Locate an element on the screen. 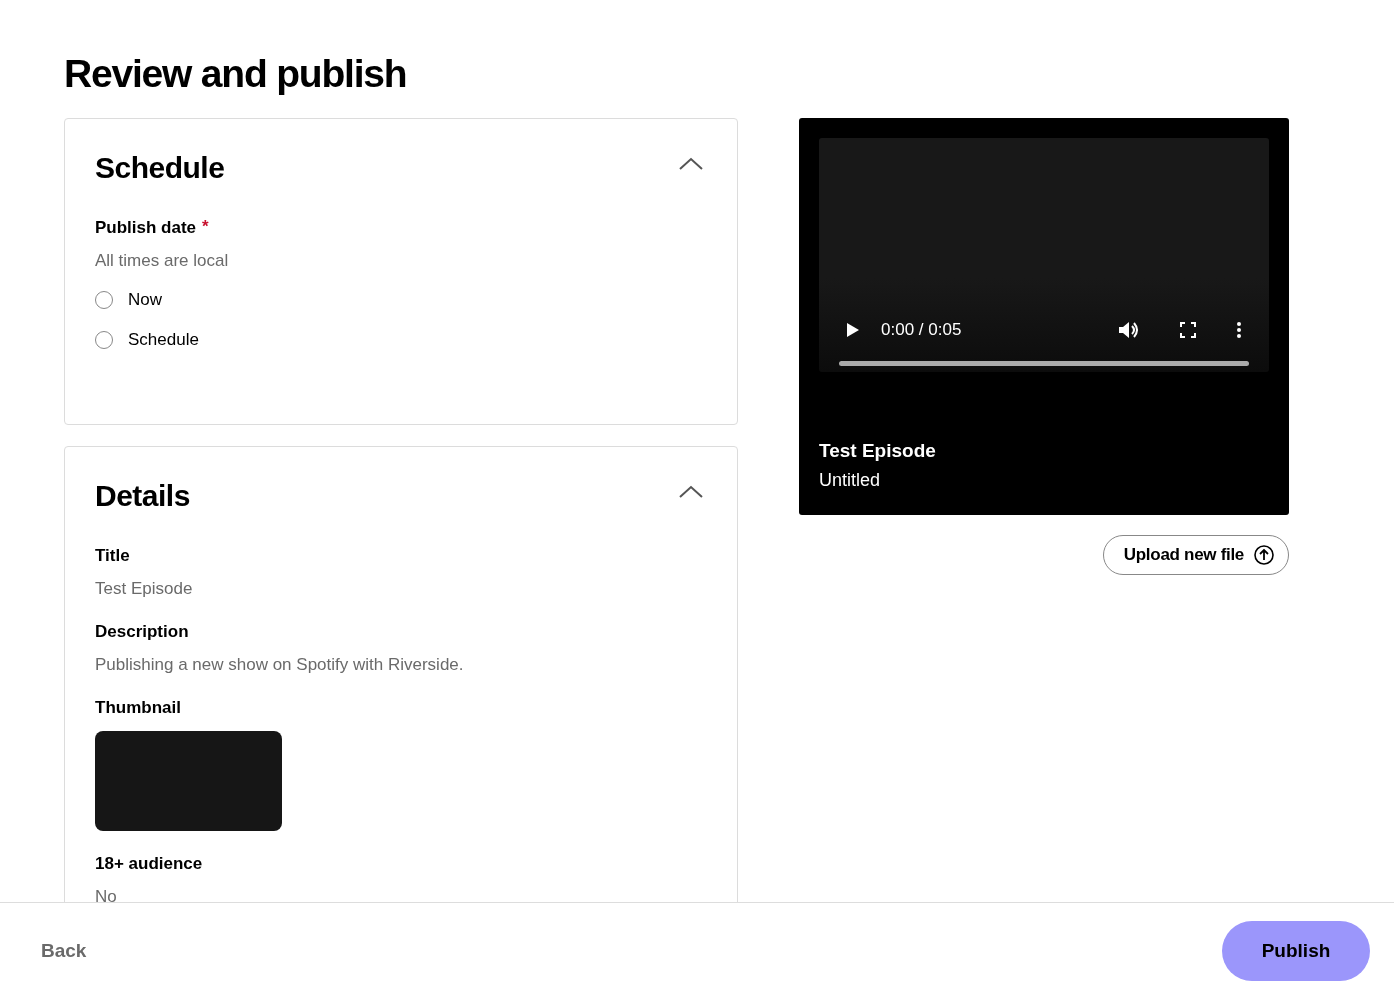 This screenshot has height=998, width=1394. more-icon is located at coordinates (1239, 330).